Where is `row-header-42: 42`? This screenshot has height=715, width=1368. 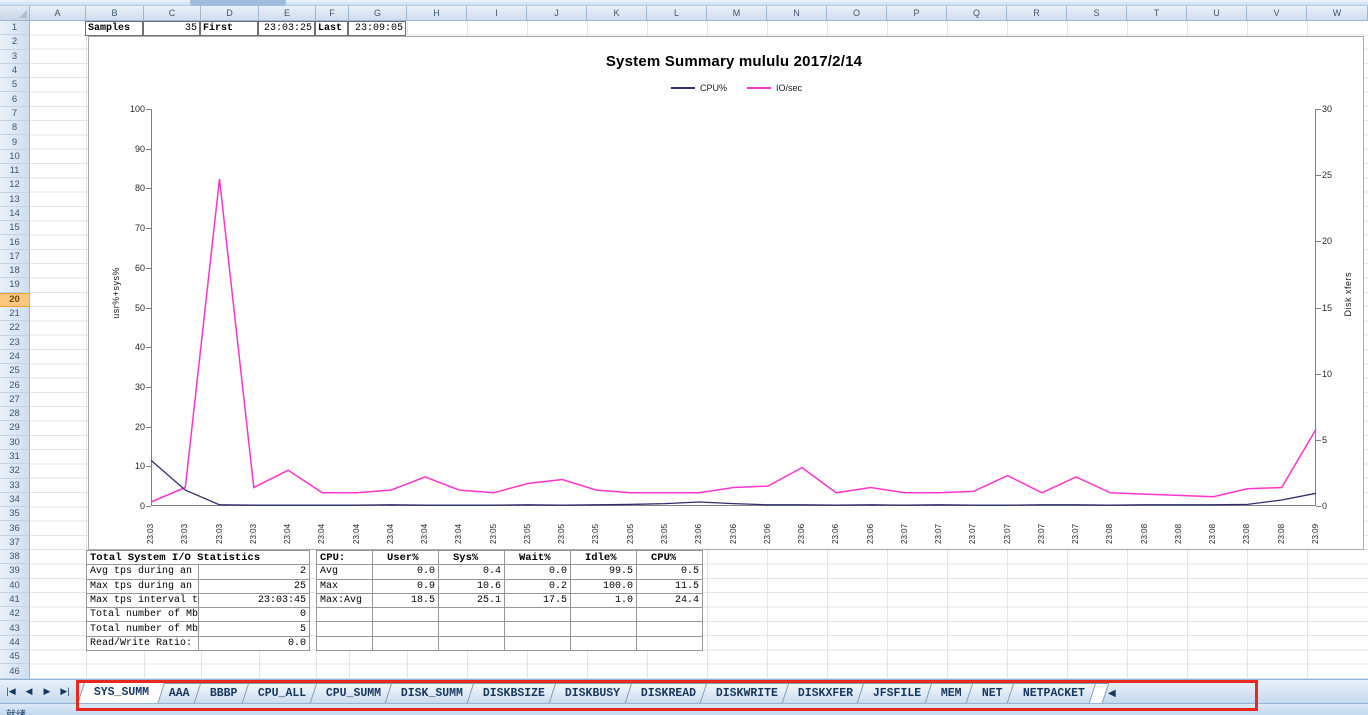
row-header-42: 42 is located at coordinates (15, 614).